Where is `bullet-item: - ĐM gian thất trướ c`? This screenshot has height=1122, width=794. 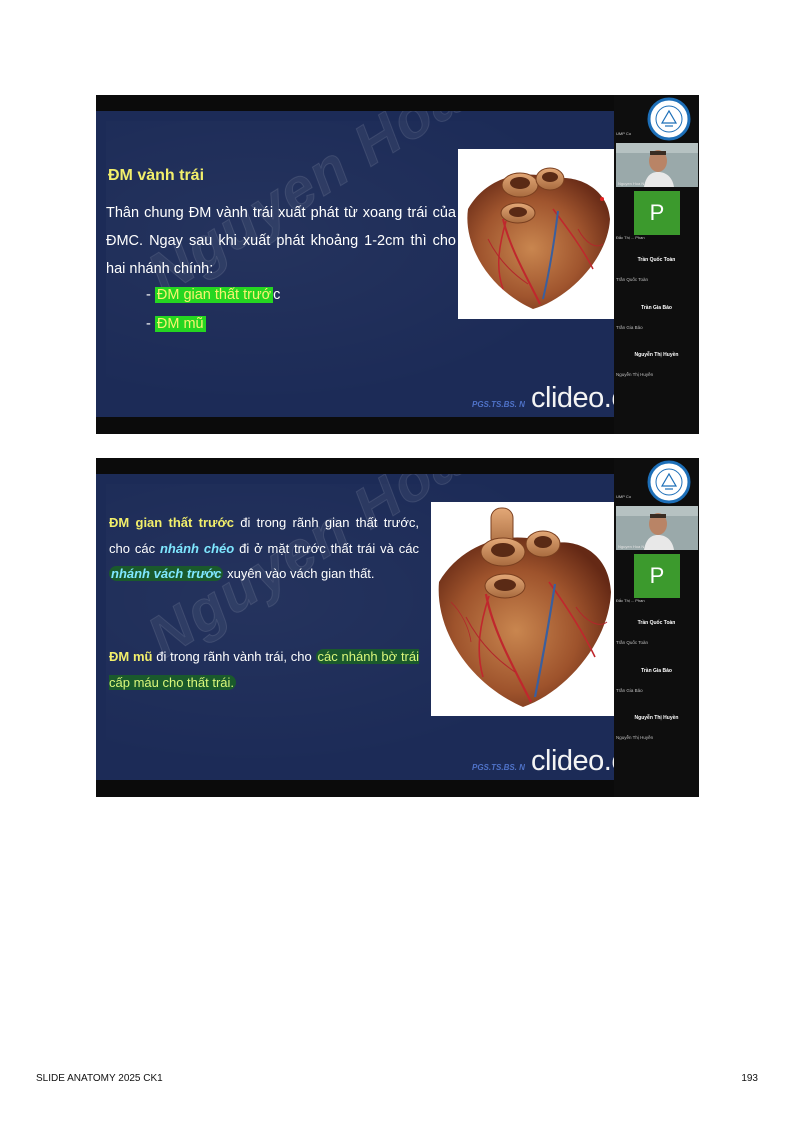
bullet-item: - ĐM gian thất trướ c is located at coordinates (213, 295).